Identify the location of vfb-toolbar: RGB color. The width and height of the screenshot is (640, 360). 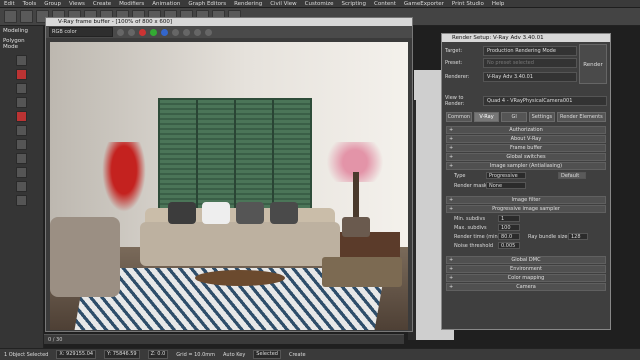
(229, 32).